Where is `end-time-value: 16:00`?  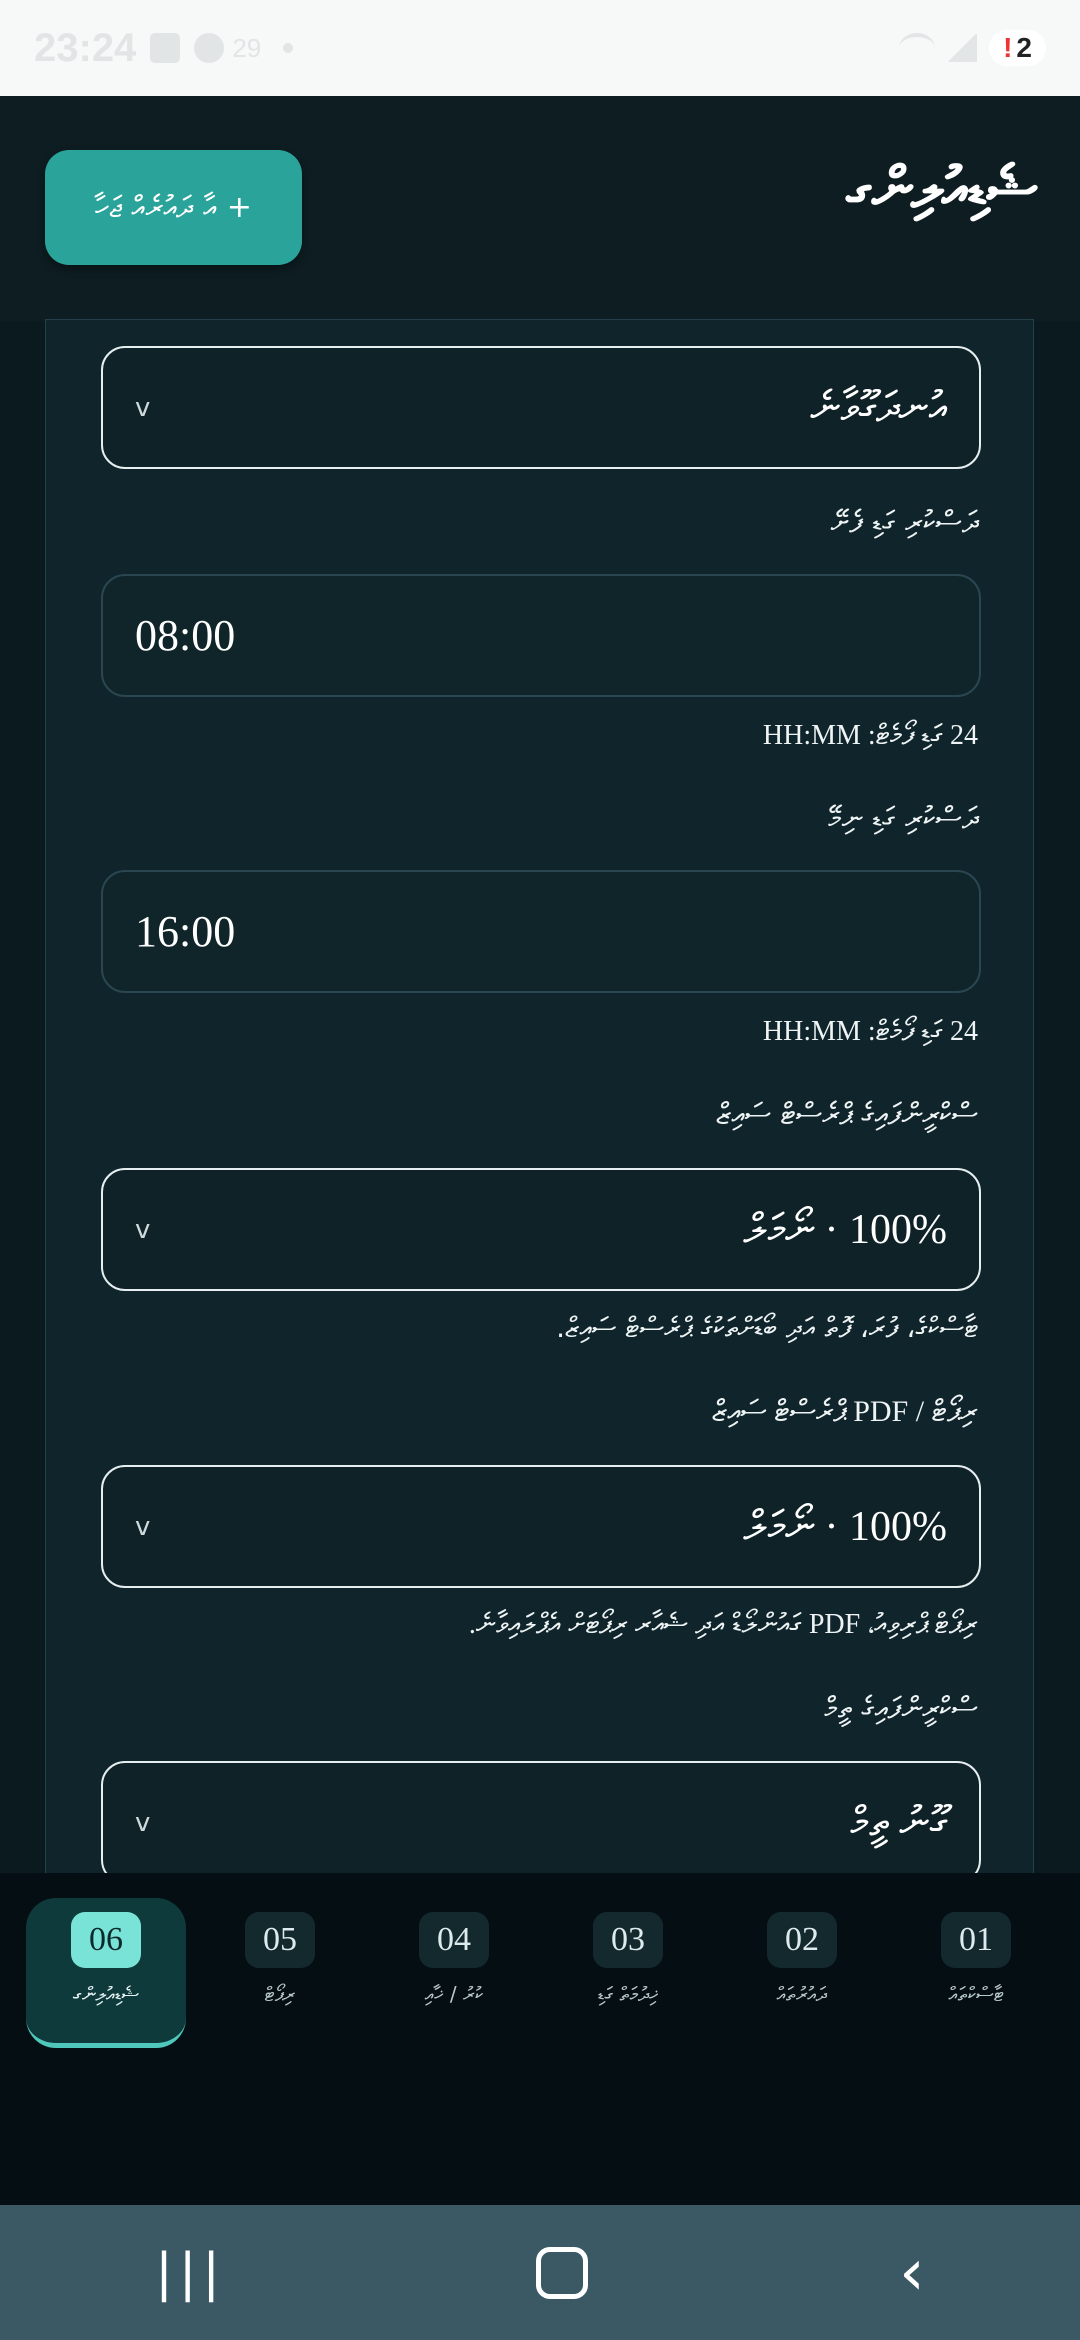
end-time-value: 16:00 is located at coordinates (185, 931).